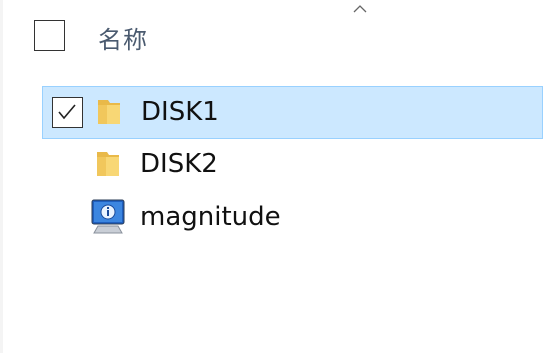 Image resolution: width=543 pixels, height=353 pixels. I want to click on checkmark-icon, so click(67, 112).